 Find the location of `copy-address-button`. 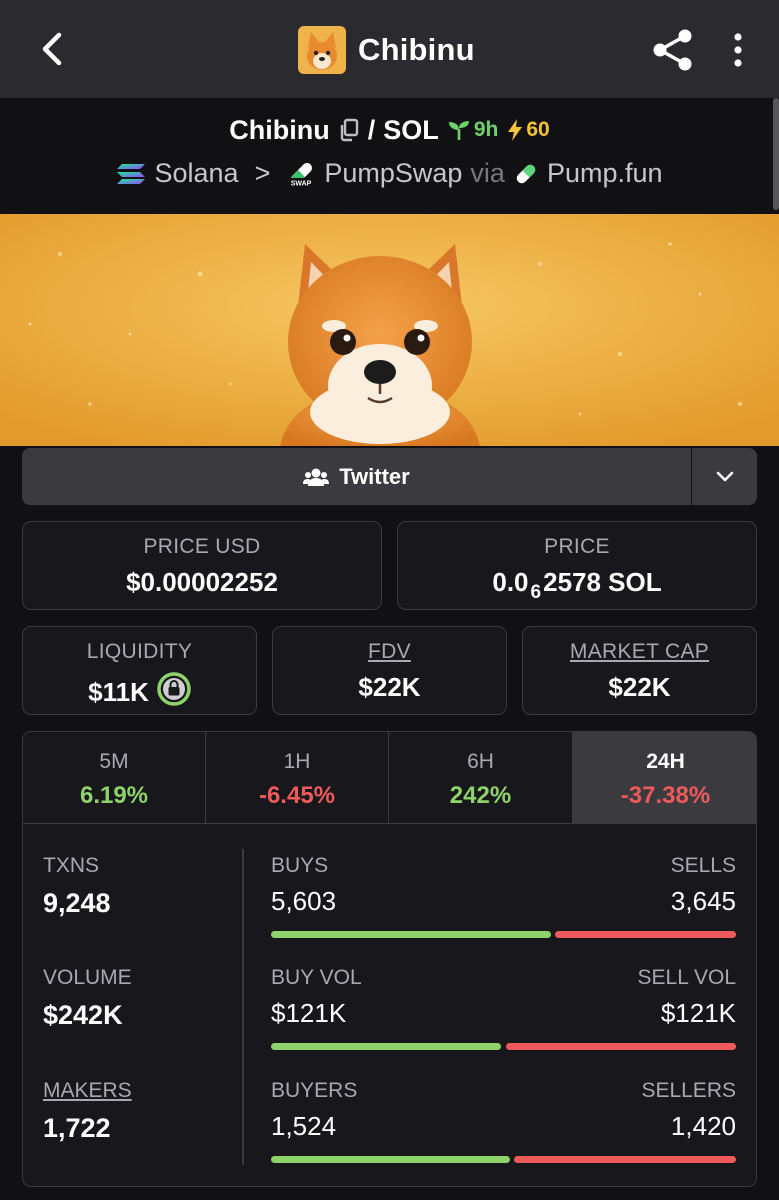

copy-address-button is located at coordinates (349, 130).